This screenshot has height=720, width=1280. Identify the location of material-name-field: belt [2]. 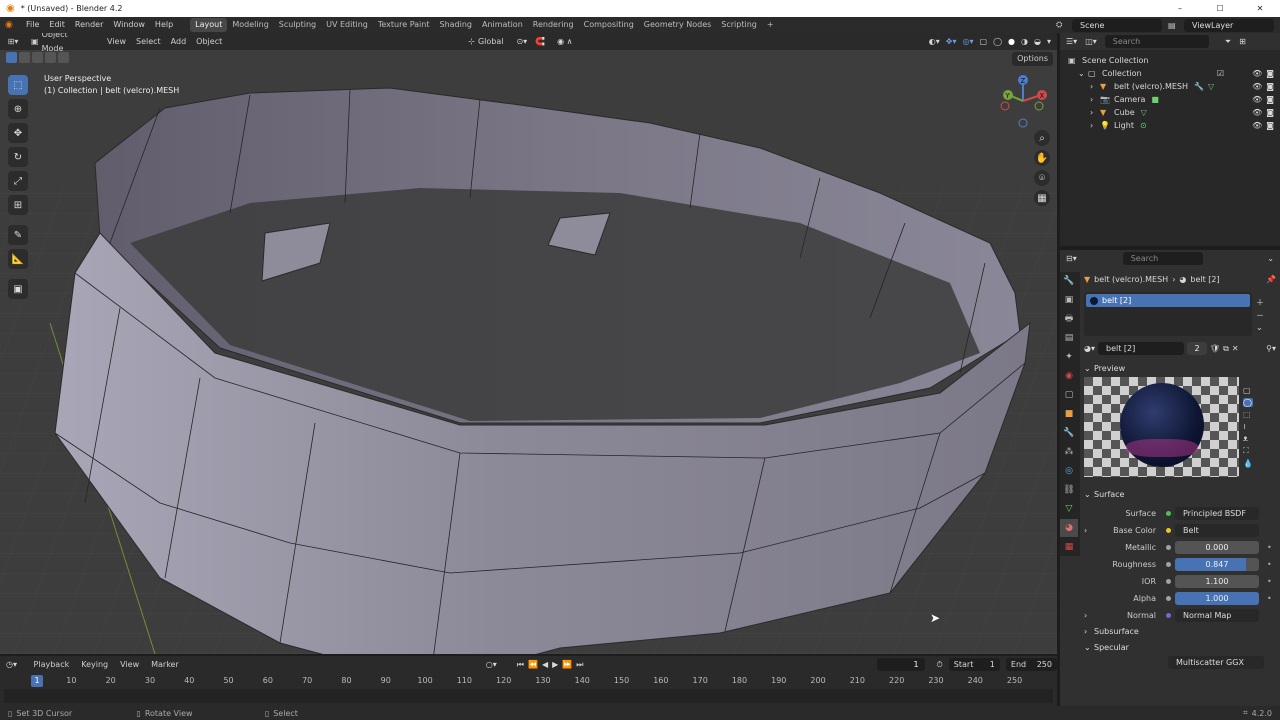
(1141, 348).